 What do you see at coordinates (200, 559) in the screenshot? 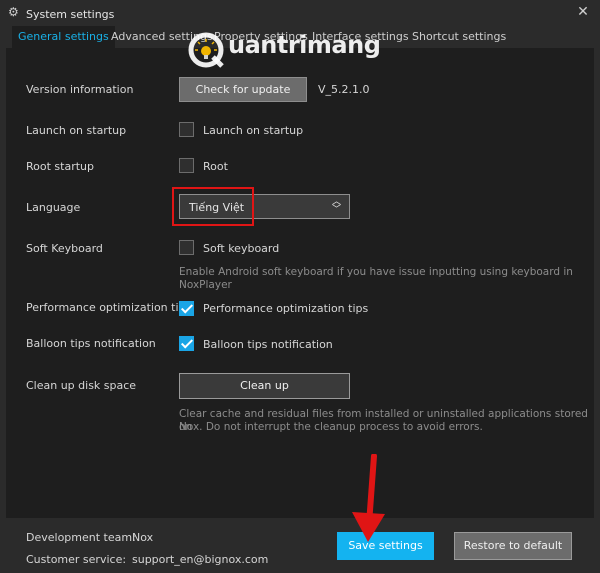
I see `customer-service-value: support_en@bignox.com` at bounding box center [200, 559].